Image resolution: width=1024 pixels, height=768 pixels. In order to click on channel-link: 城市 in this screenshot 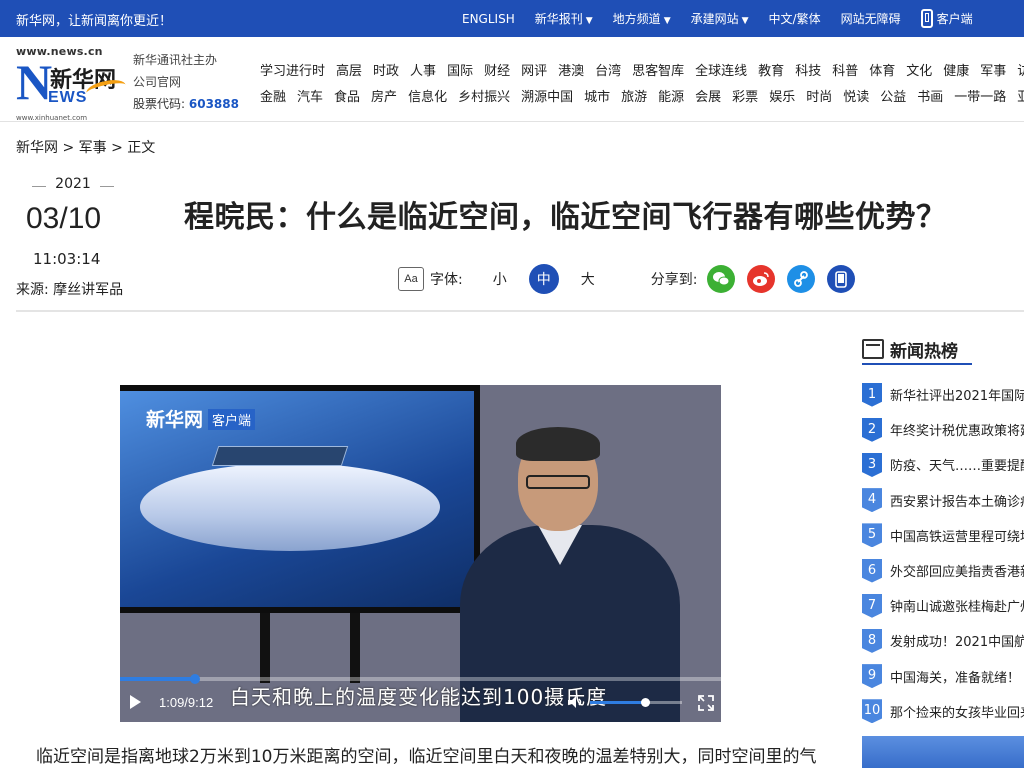, I will do `click(597, 95)`.